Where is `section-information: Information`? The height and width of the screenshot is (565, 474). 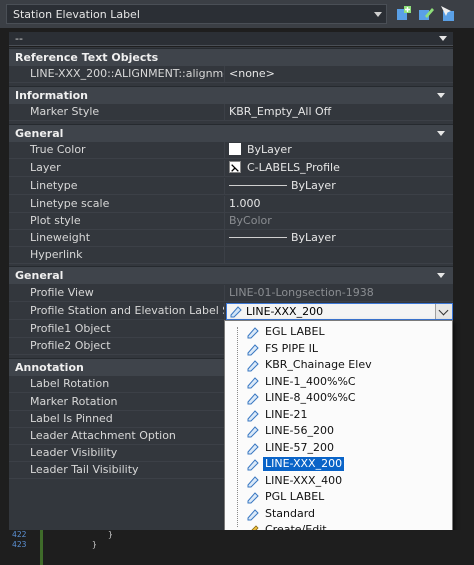 section-information: Information is located at coordinates (231, 95).